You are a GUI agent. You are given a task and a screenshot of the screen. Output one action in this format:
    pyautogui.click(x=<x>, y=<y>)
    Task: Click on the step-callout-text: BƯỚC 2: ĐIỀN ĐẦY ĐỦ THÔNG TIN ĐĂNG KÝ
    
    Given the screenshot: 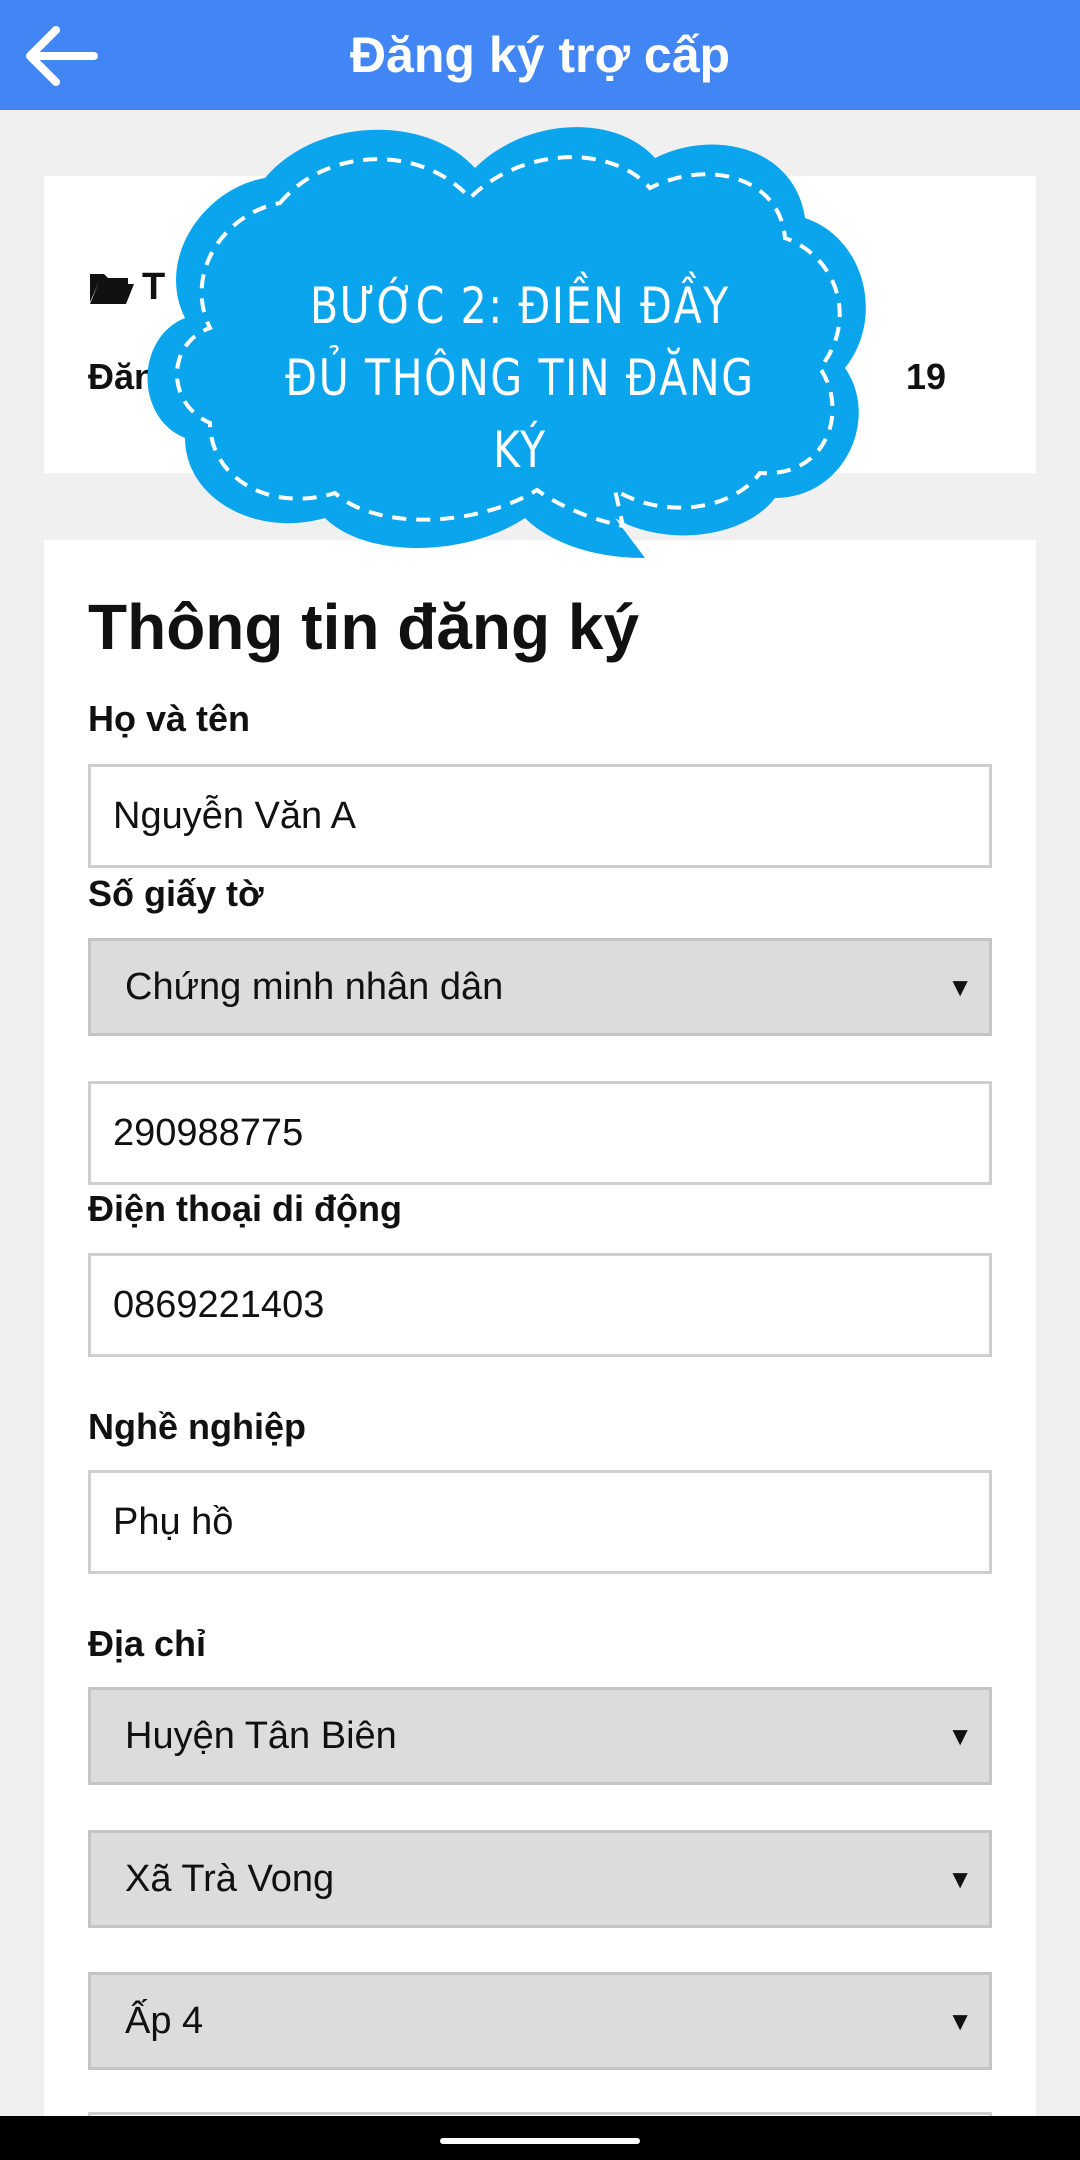 What is the action you would take?
    pyautogui.click(x=520, y=378)
    